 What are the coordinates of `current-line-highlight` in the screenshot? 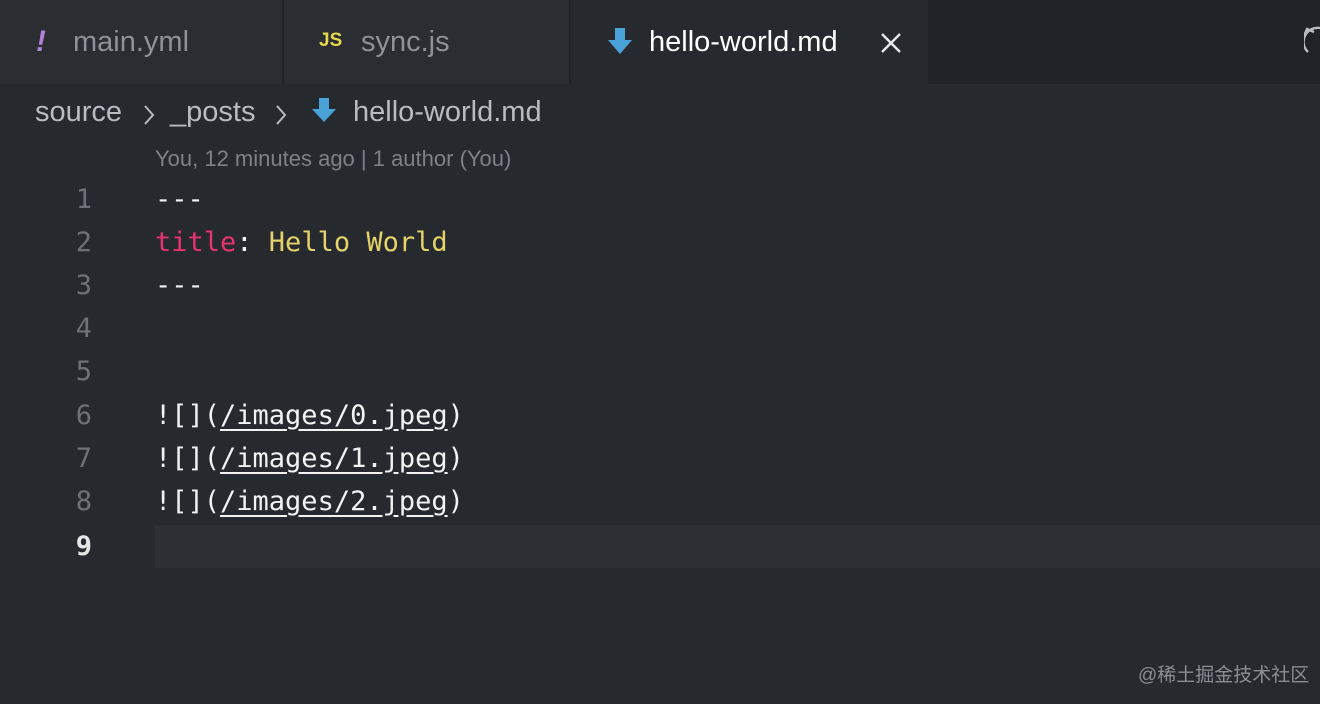 It's located at (737, 546).